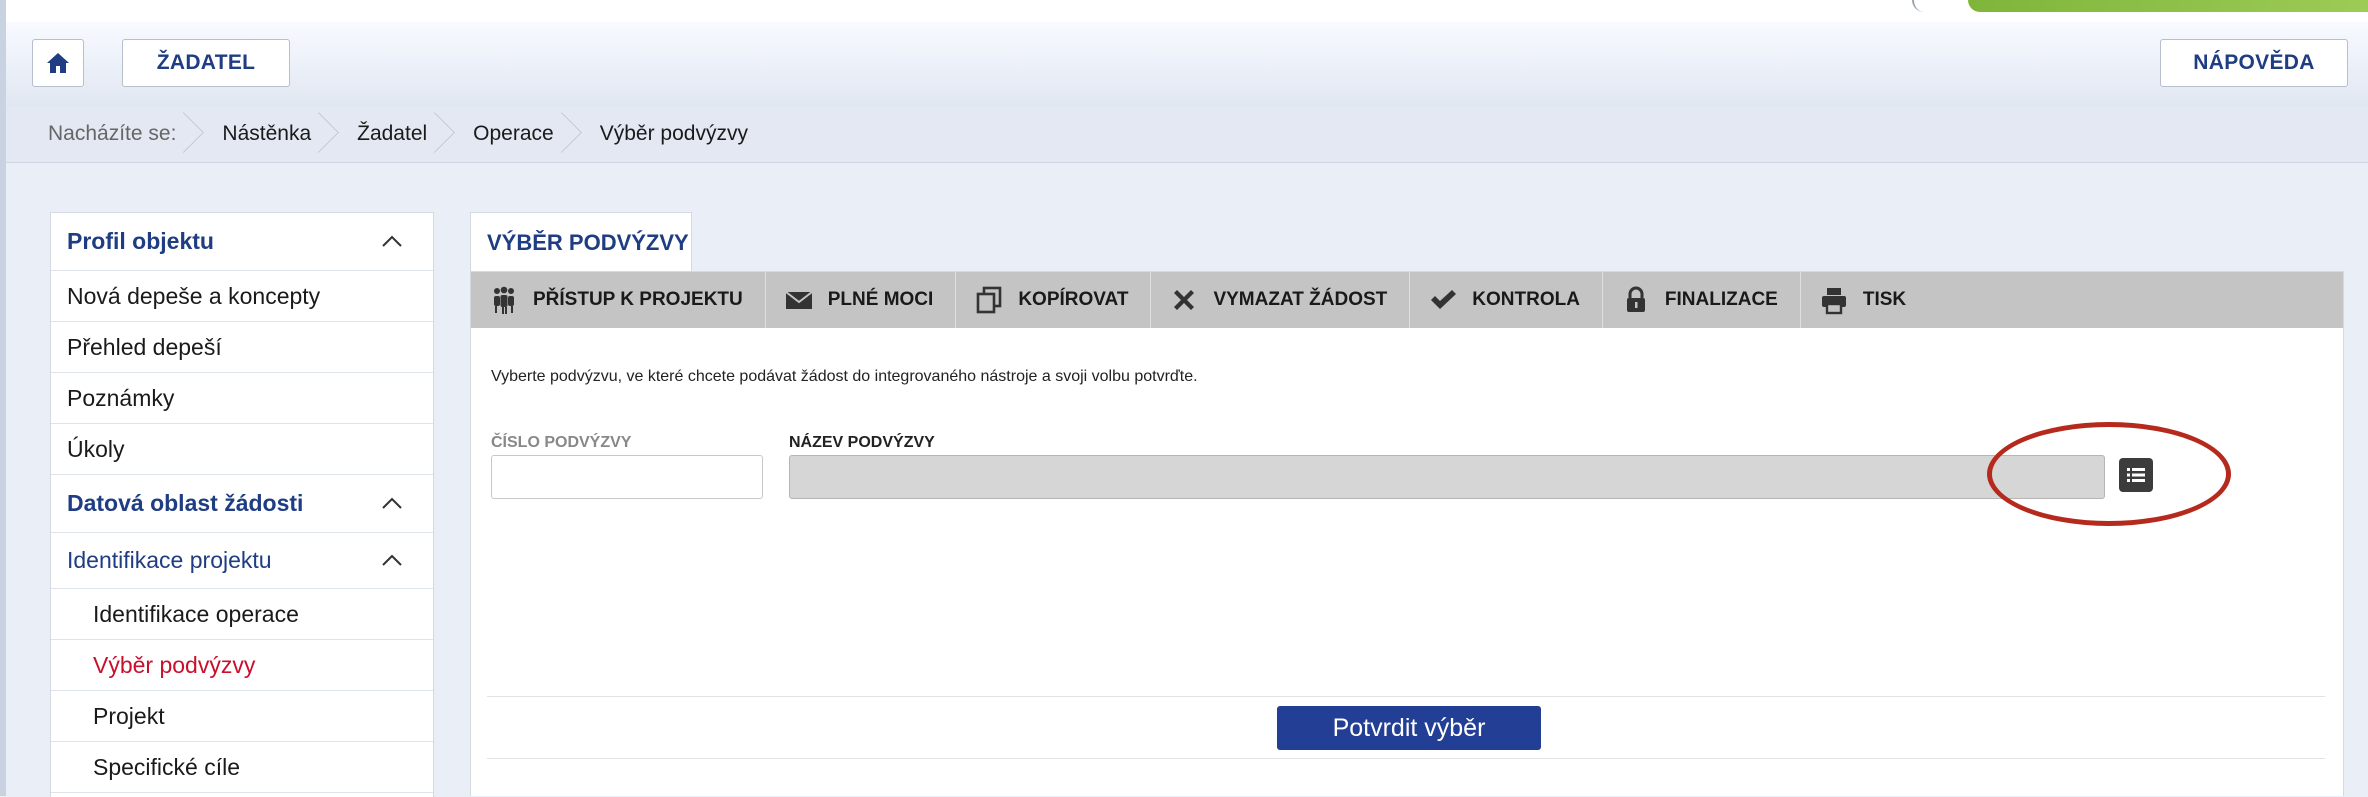  Describe the element at coordinates (242, 767) in the screenshot. I see `sidebar-item-specificke-cile: Specifické cíle` at that location.